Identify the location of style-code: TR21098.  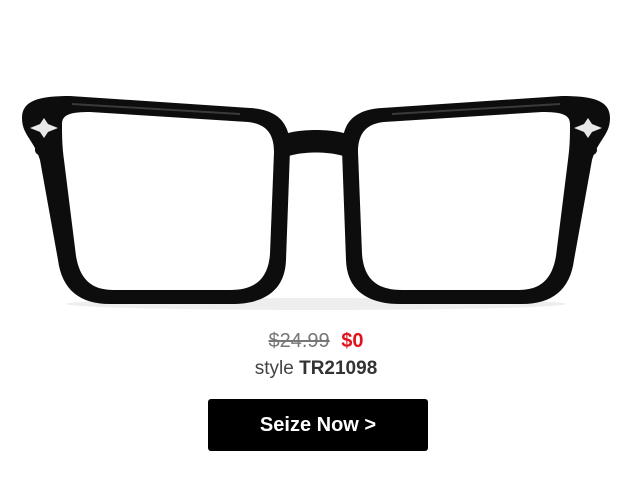
(338, 368).